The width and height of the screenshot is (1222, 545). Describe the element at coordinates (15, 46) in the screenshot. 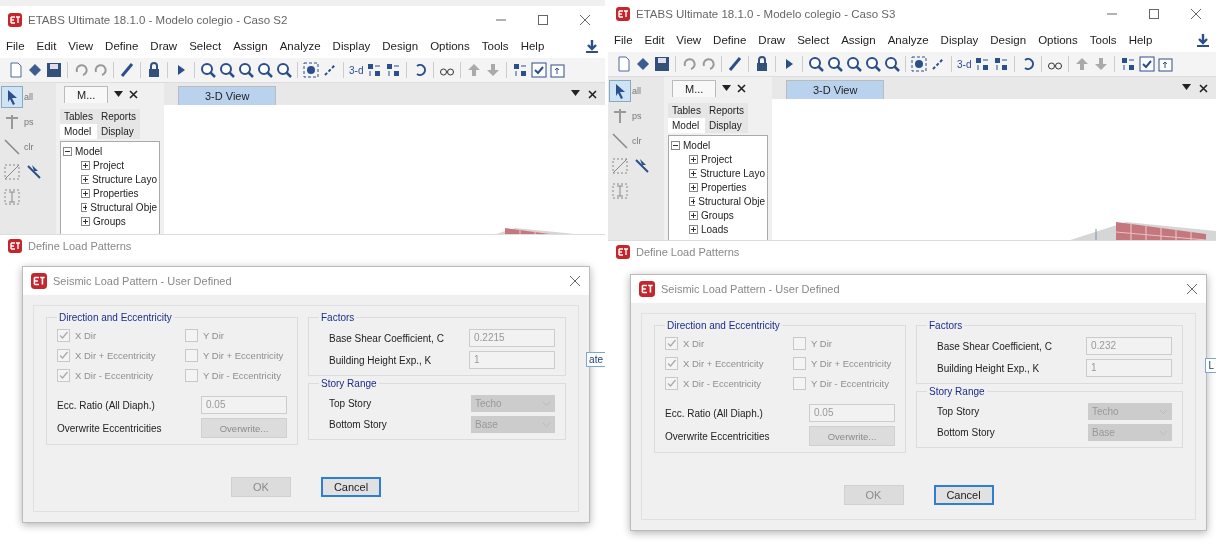

I see `menu-item: File` at that location.